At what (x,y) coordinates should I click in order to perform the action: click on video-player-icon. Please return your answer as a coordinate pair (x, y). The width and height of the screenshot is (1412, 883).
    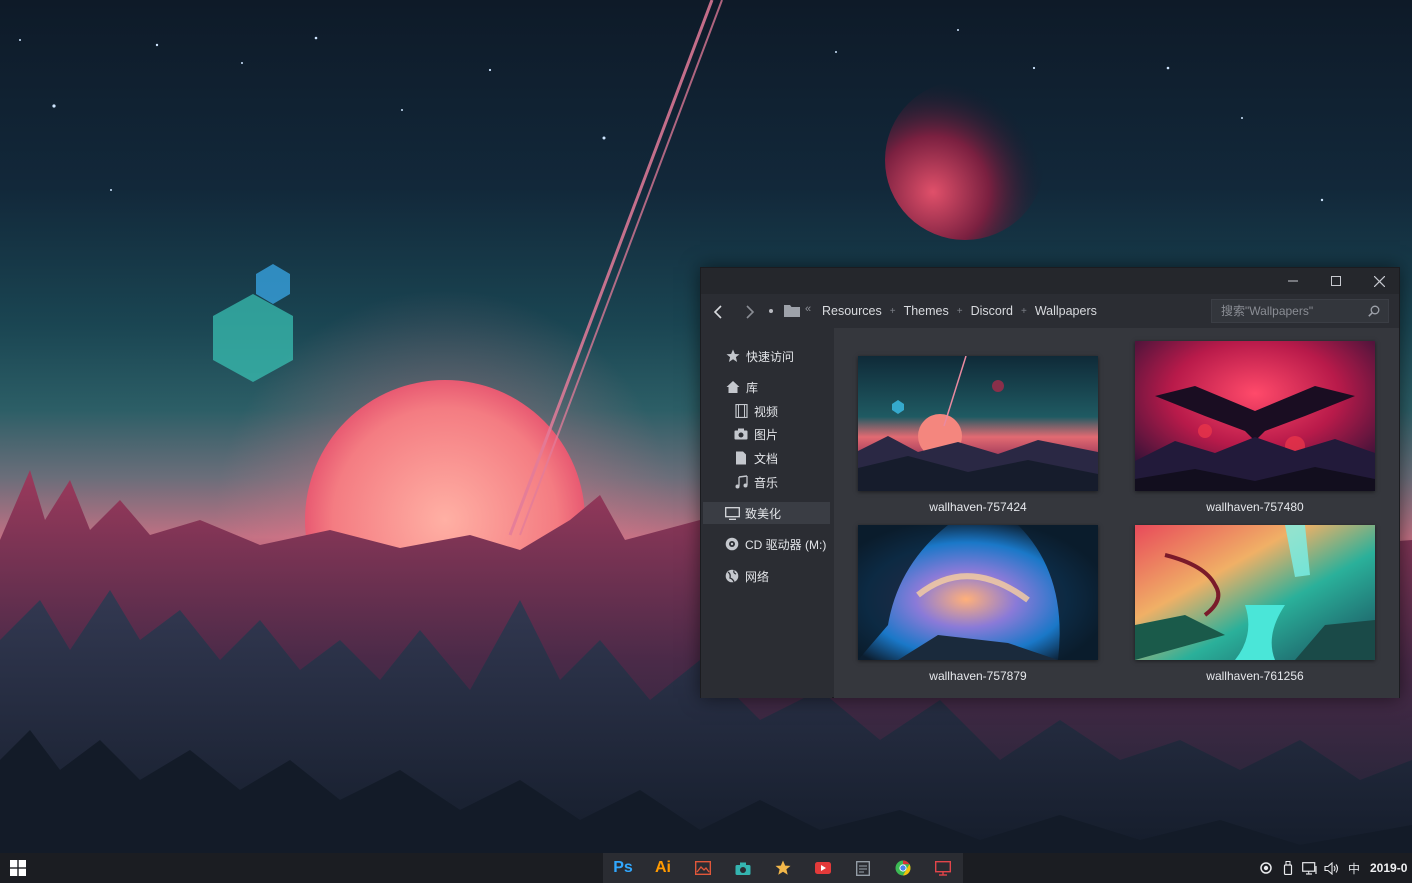
    Looking at the image, I should click on (823, 868).